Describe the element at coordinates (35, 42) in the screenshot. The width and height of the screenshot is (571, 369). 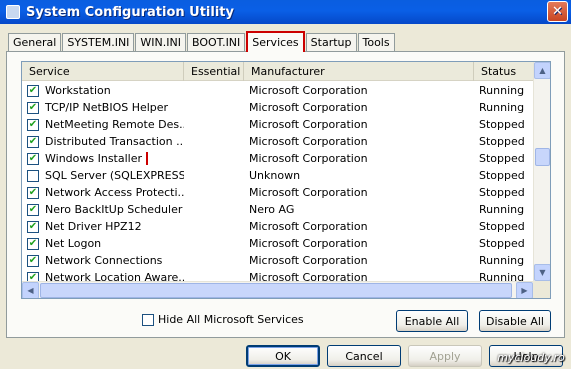
I see `tab-general: General` at that location.